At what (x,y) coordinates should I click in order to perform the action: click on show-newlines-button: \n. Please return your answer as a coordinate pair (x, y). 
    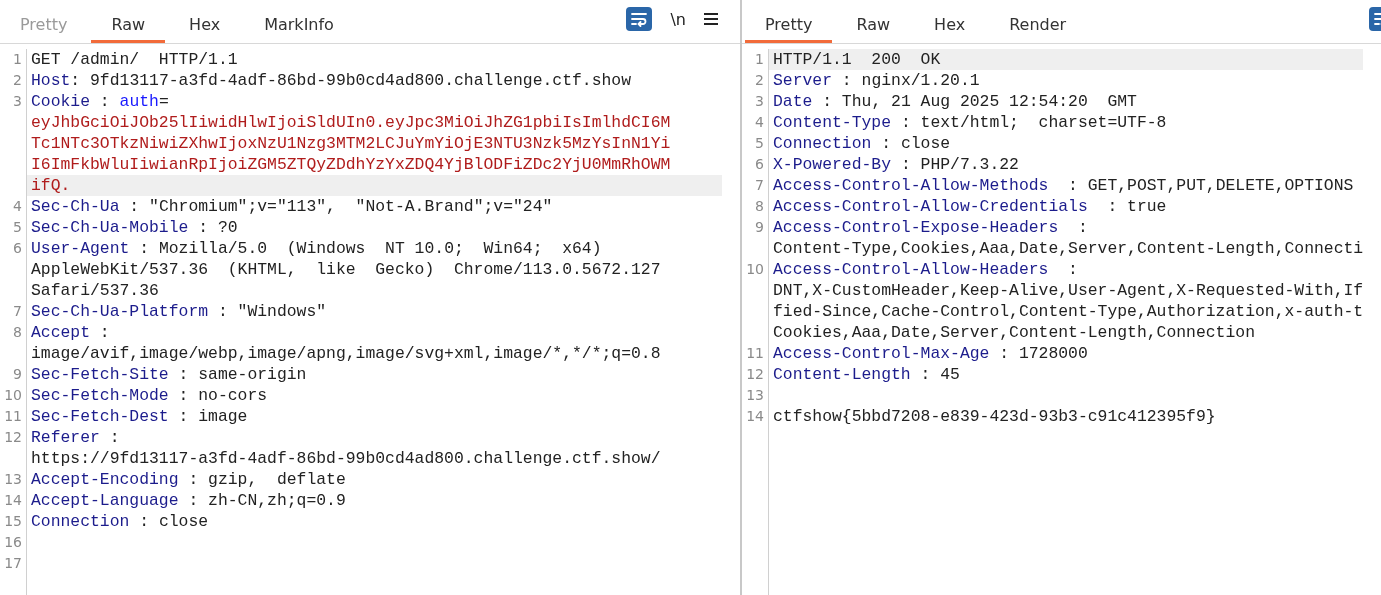
    Looking at the image, I should click on (678, 19).